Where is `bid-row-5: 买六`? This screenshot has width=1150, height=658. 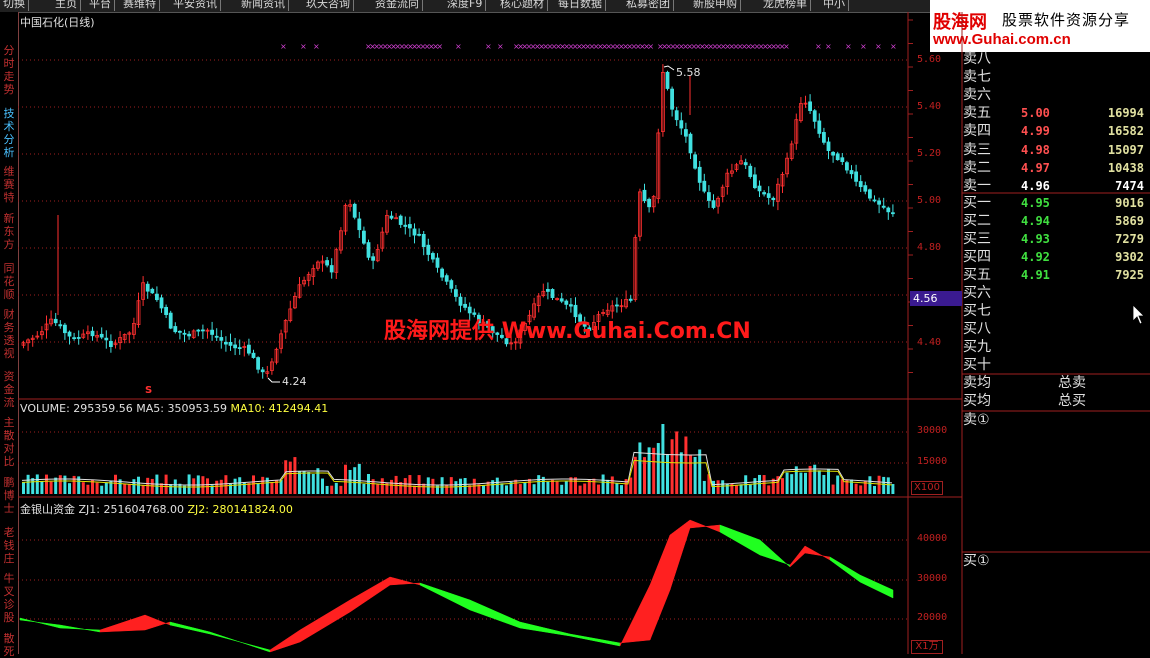
bid-row-5: 买六 is located at coordinates (1056, 293).